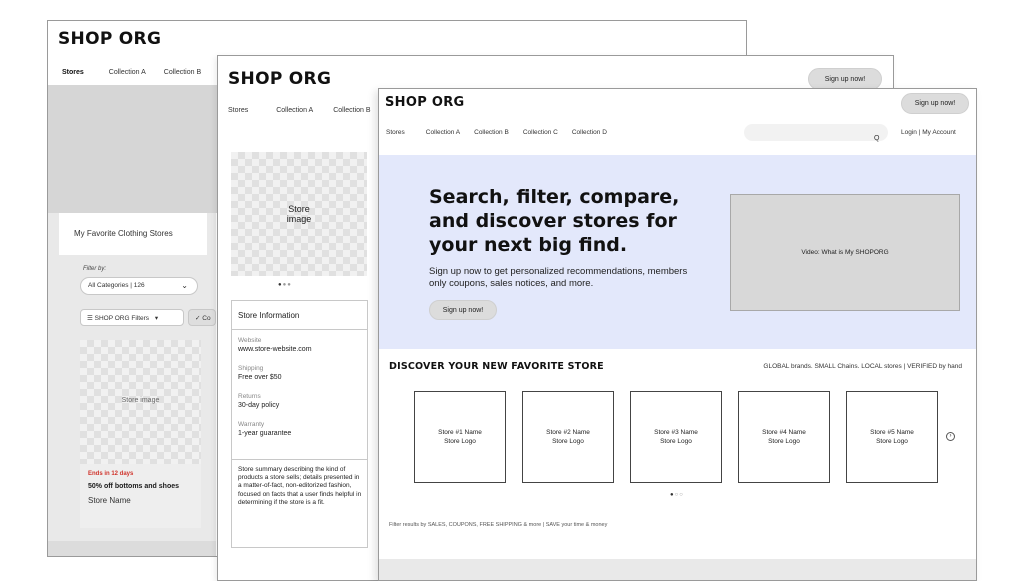 The width and height of the screenshot is (1024, 581). I want to click on chevron-down-icon: ⌄, so click(184, 285).